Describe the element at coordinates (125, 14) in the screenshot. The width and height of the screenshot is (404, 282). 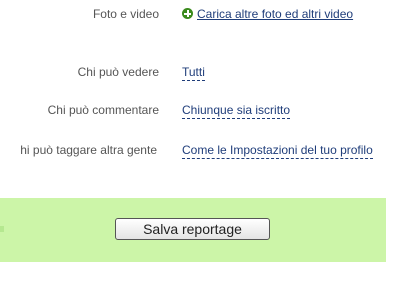
I see `media-label: Foto e video` at that location.